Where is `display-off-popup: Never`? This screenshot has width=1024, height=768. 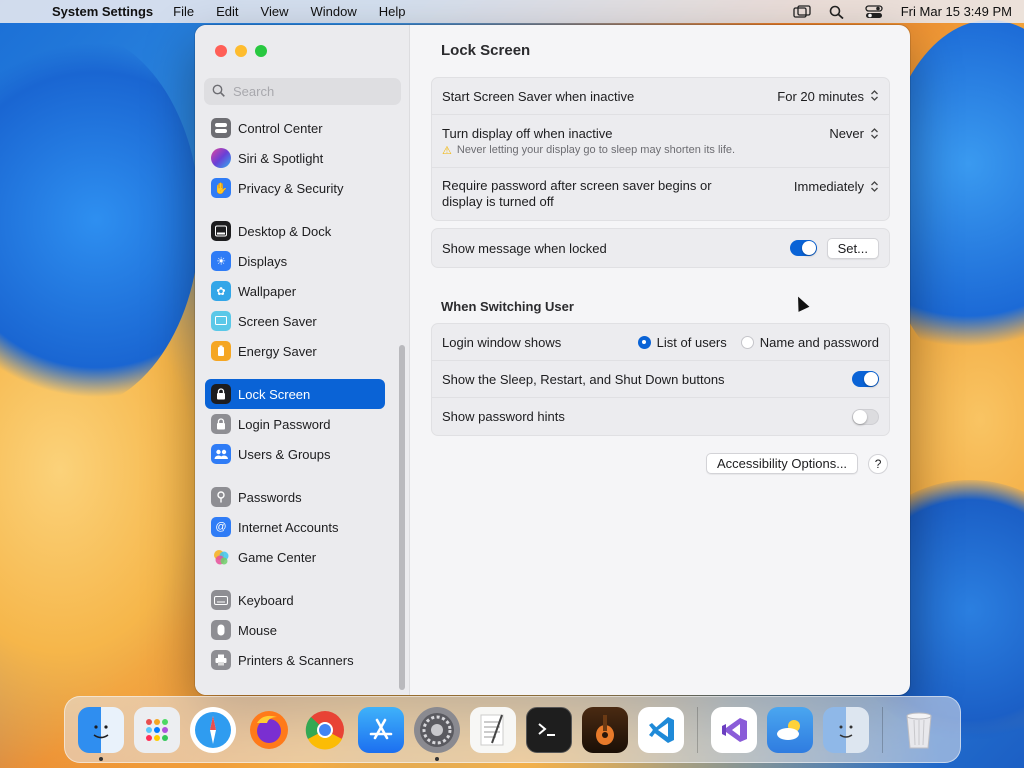 display-off-popup: Never is located at coordinates (854, 133).